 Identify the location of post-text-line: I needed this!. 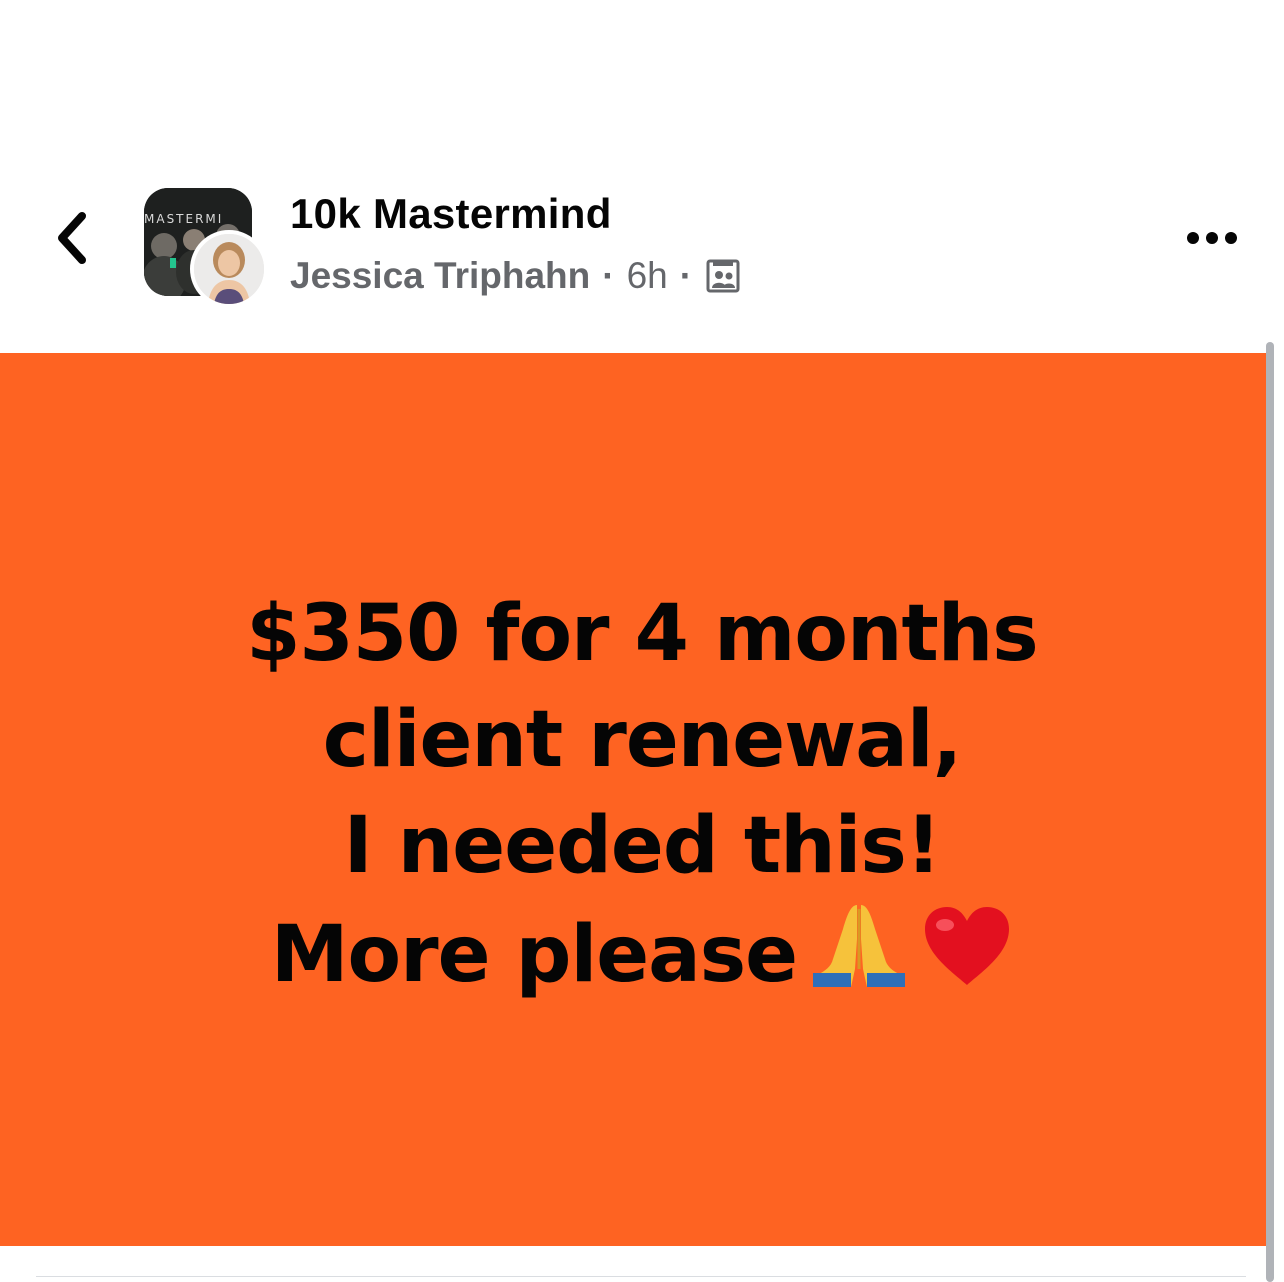
(642, 846).